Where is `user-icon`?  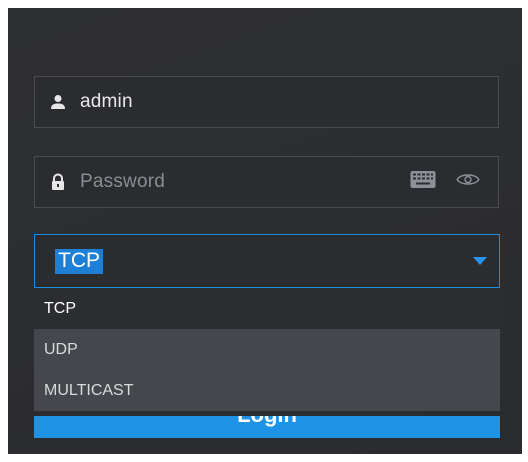 user-icon is located at coordinates (58, 102).